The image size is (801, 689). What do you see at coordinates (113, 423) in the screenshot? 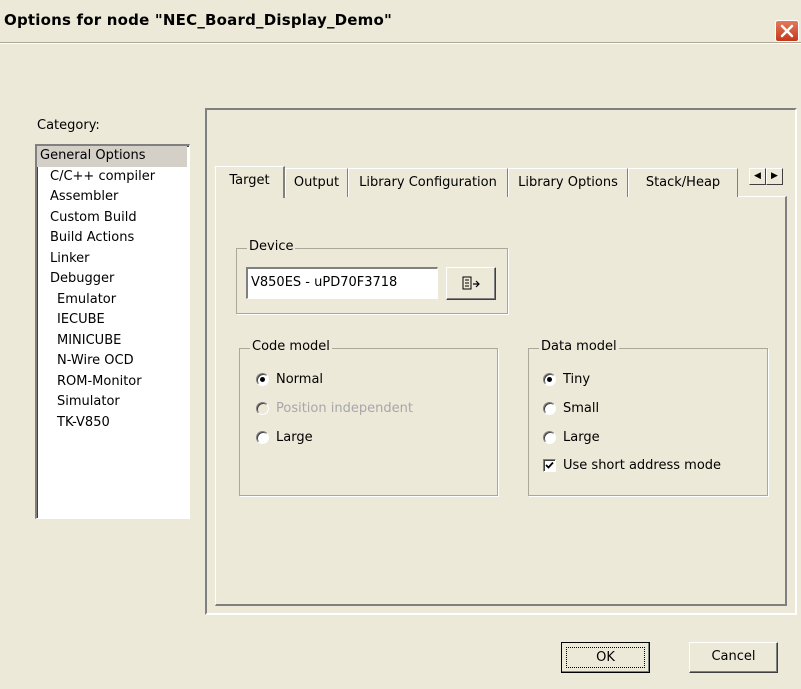
I see `category-item-tk-v850: TK-V850` at bounding box center [113, 423].